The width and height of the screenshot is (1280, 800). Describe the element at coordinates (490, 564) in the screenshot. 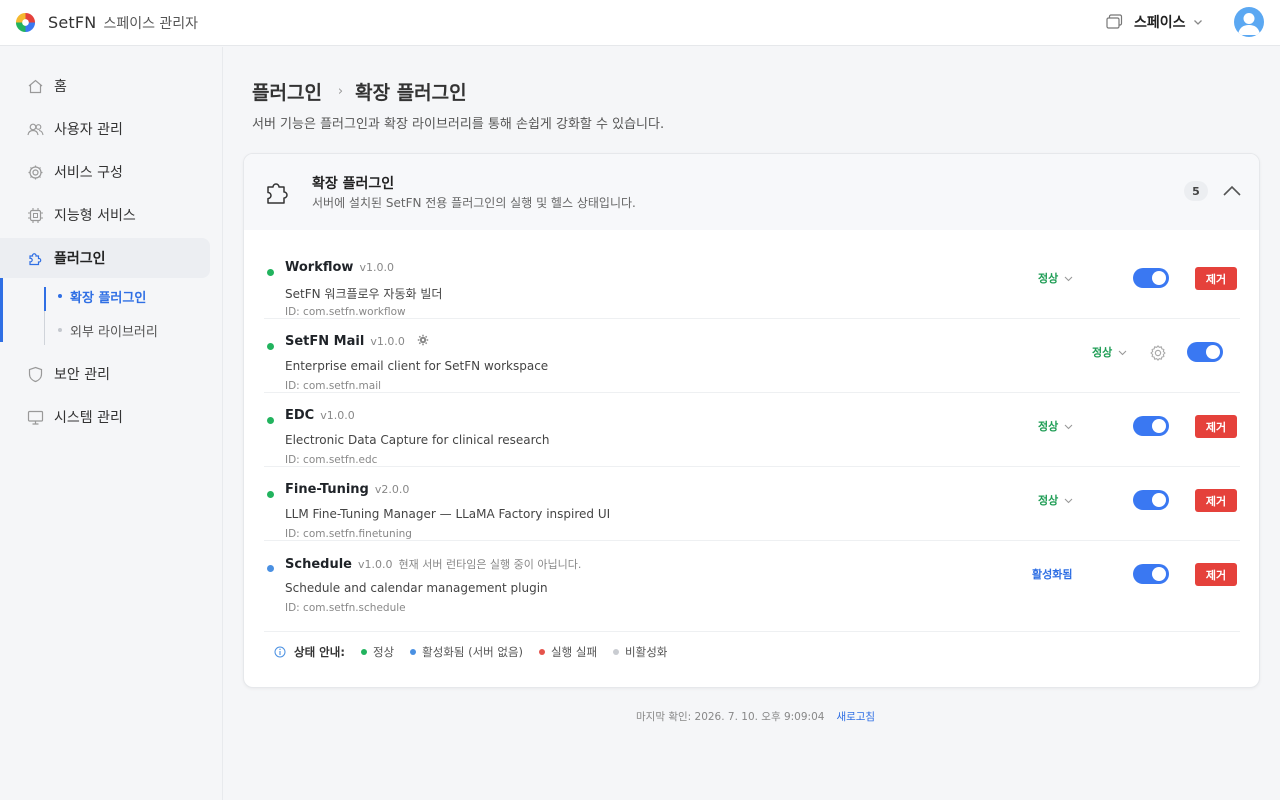

I see `plugin-runtime-note: 현재 서버 런타임은 실행 중이 아닙니다.` at that location.